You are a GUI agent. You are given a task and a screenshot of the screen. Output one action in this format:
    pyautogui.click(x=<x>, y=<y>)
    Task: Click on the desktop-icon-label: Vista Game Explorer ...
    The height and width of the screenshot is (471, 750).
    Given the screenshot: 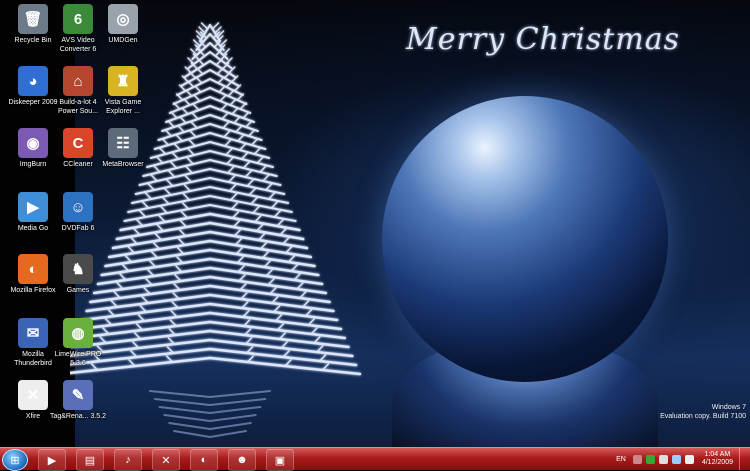 What is the action you would take?
    pyautogui.click(x=123, y=107)
    